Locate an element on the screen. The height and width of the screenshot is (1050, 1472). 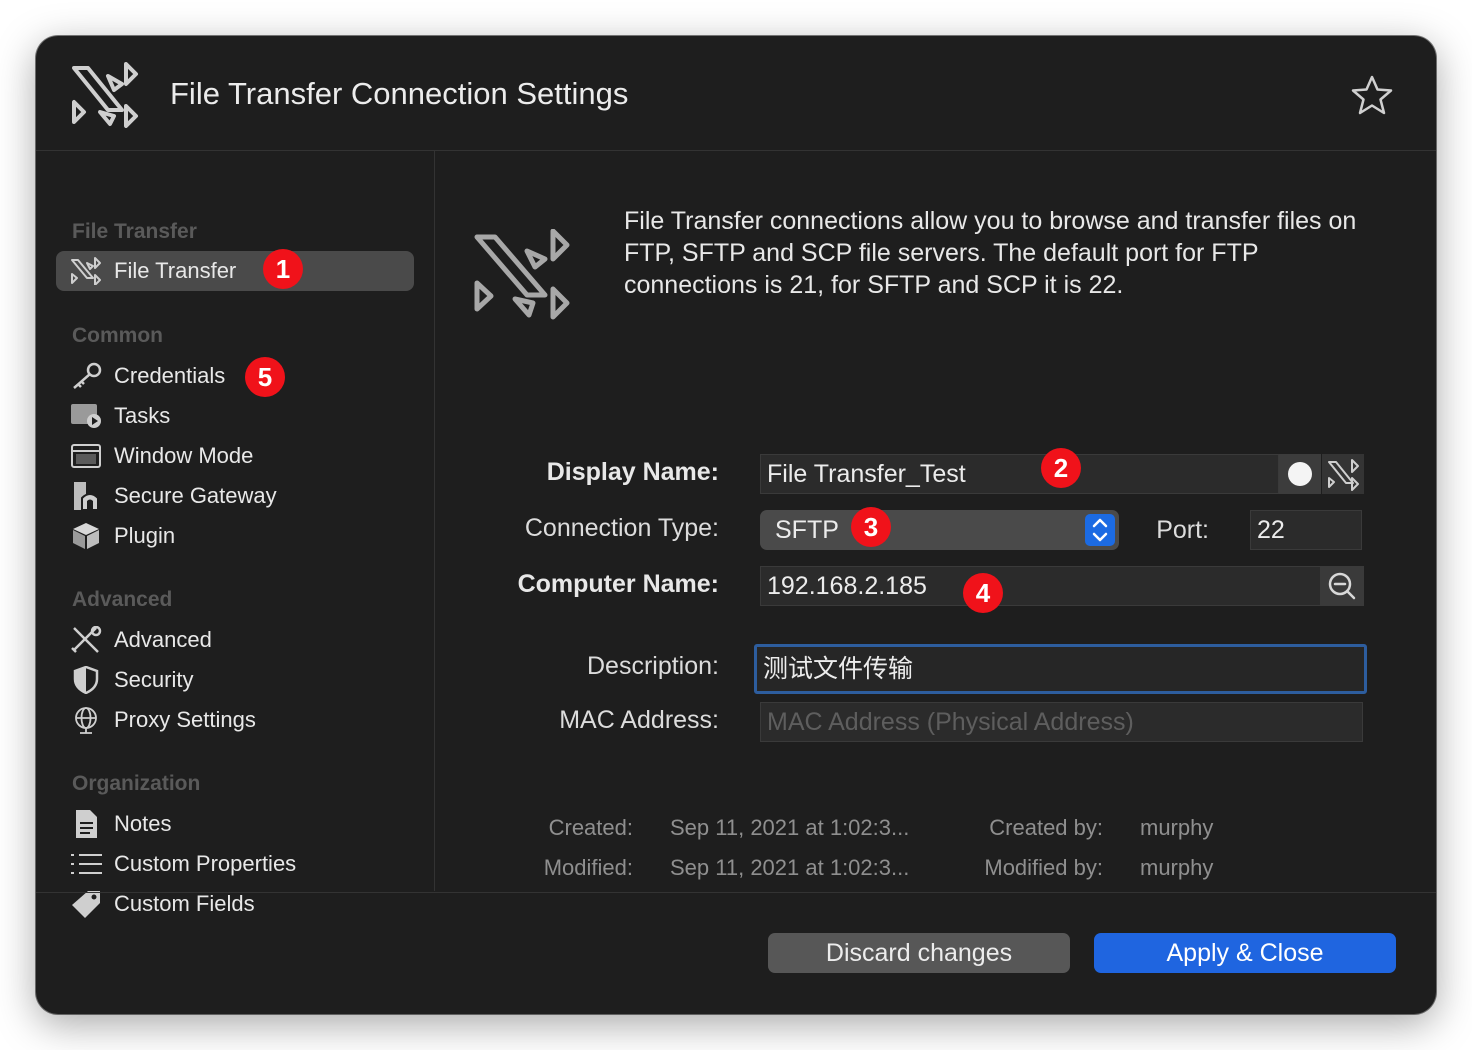
window-header: File Transfer Connection Settings is located at coordinates (736, 93).